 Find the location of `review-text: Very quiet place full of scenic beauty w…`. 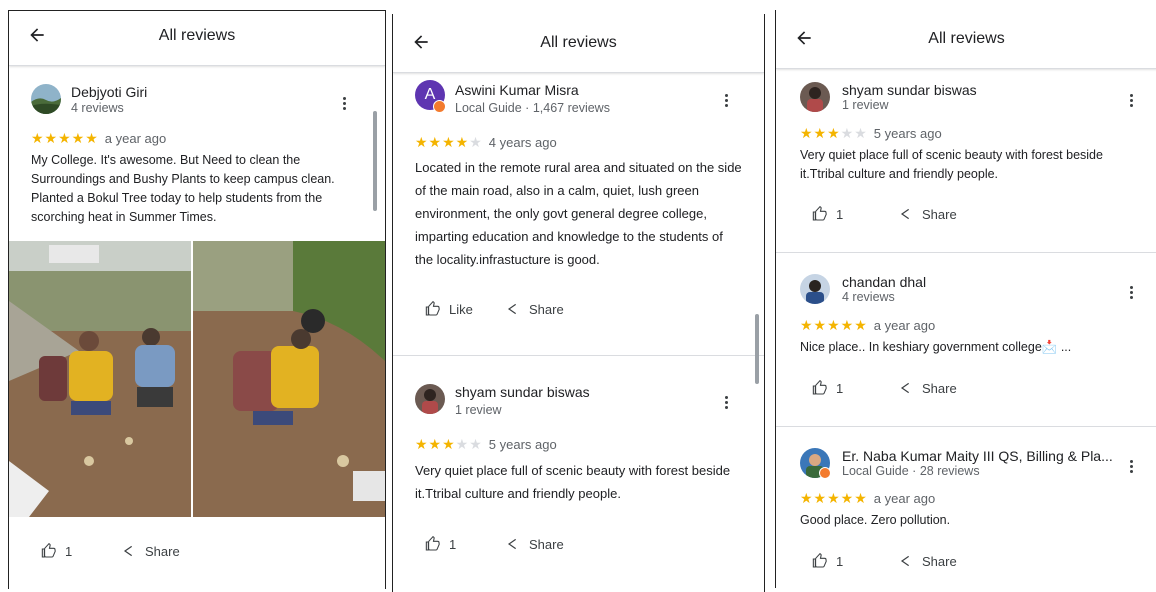

review-text: Very quiet place full of scenic beauty w… is located at coordinates (585, 482).